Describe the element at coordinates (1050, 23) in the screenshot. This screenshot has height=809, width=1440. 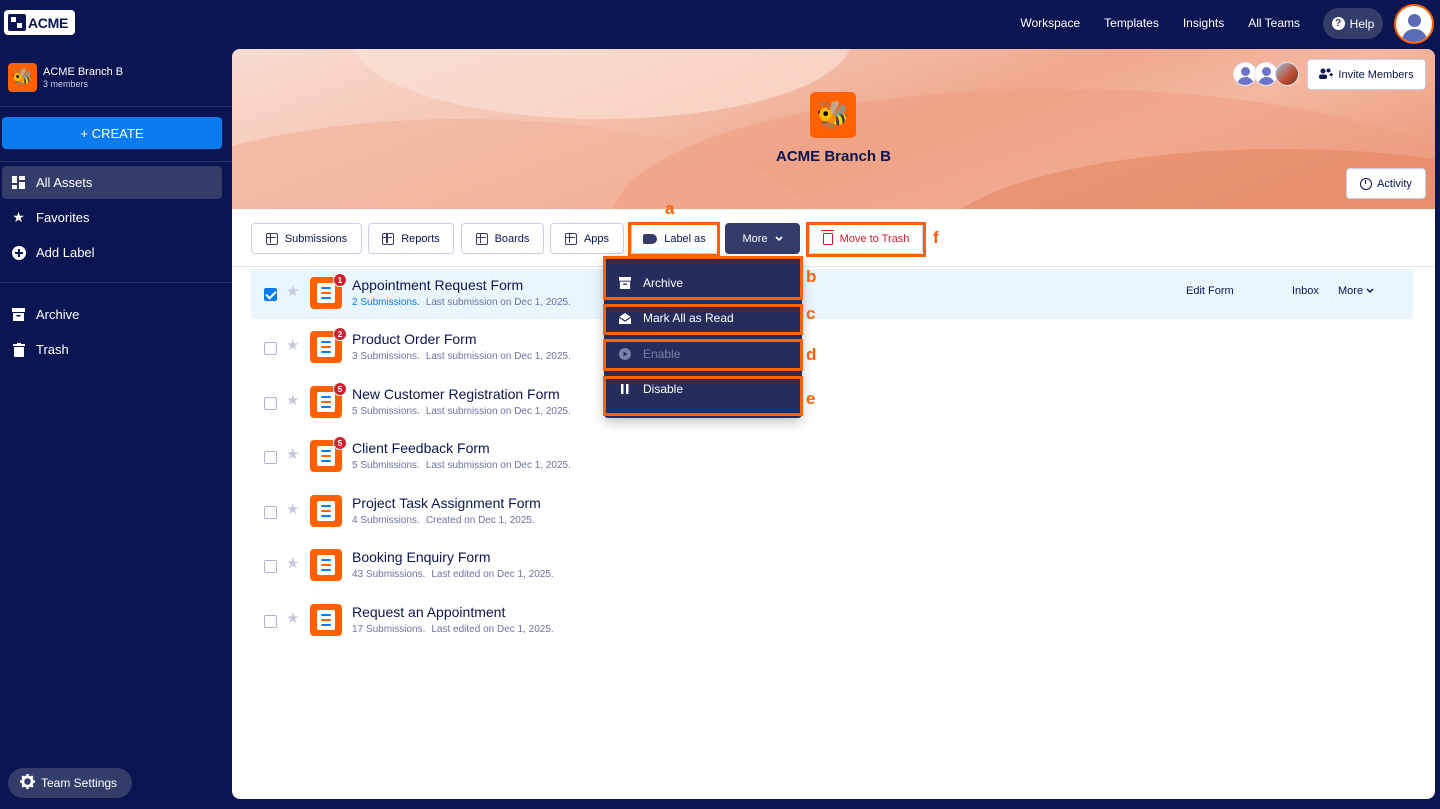
I see `nav-workspace: Workspace` at that location.